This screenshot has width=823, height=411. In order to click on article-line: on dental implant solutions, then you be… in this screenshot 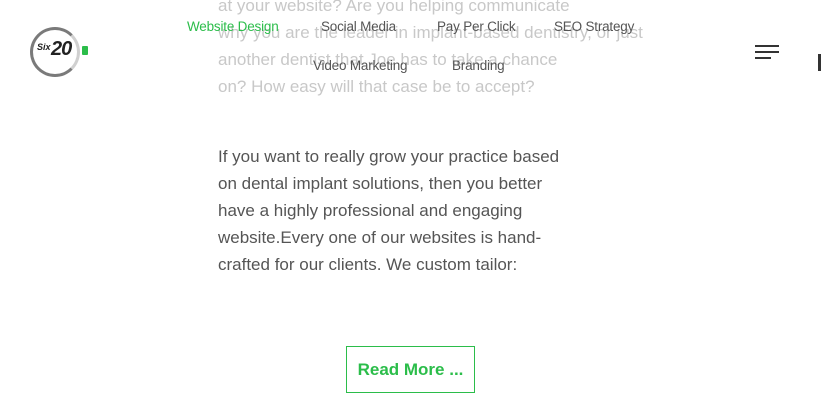, I will do `click(380, 183)`.